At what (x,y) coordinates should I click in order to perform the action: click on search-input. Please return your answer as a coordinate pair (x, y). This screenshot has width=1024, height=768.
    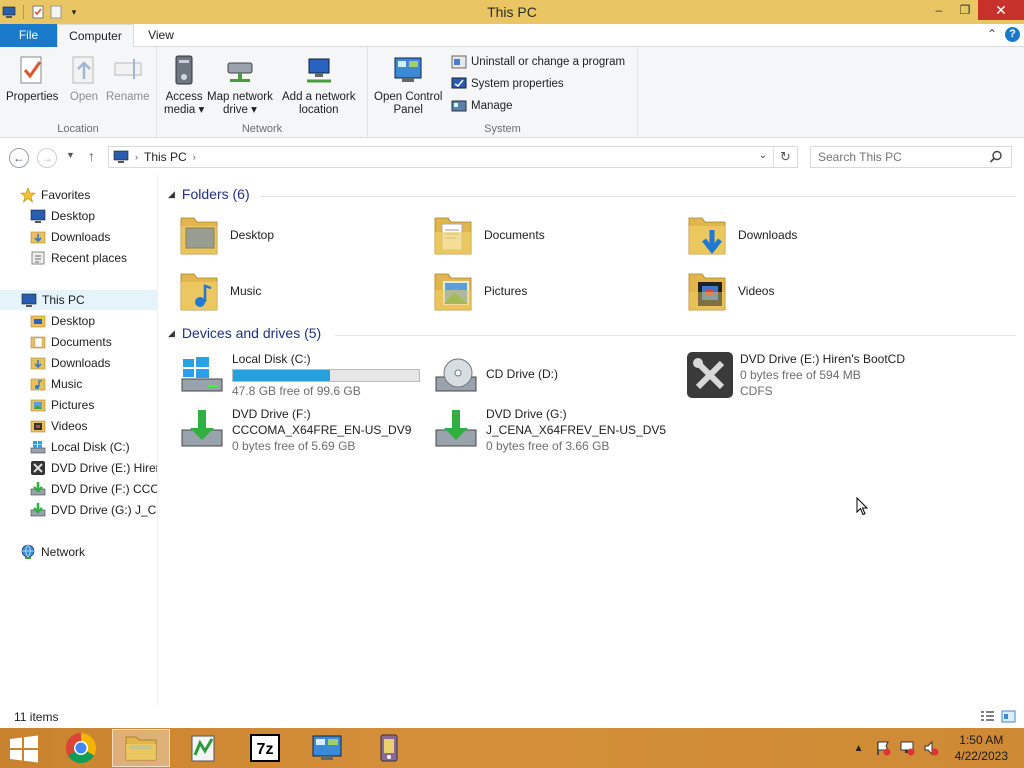
    Looking at the image, I should click on (900, 157).